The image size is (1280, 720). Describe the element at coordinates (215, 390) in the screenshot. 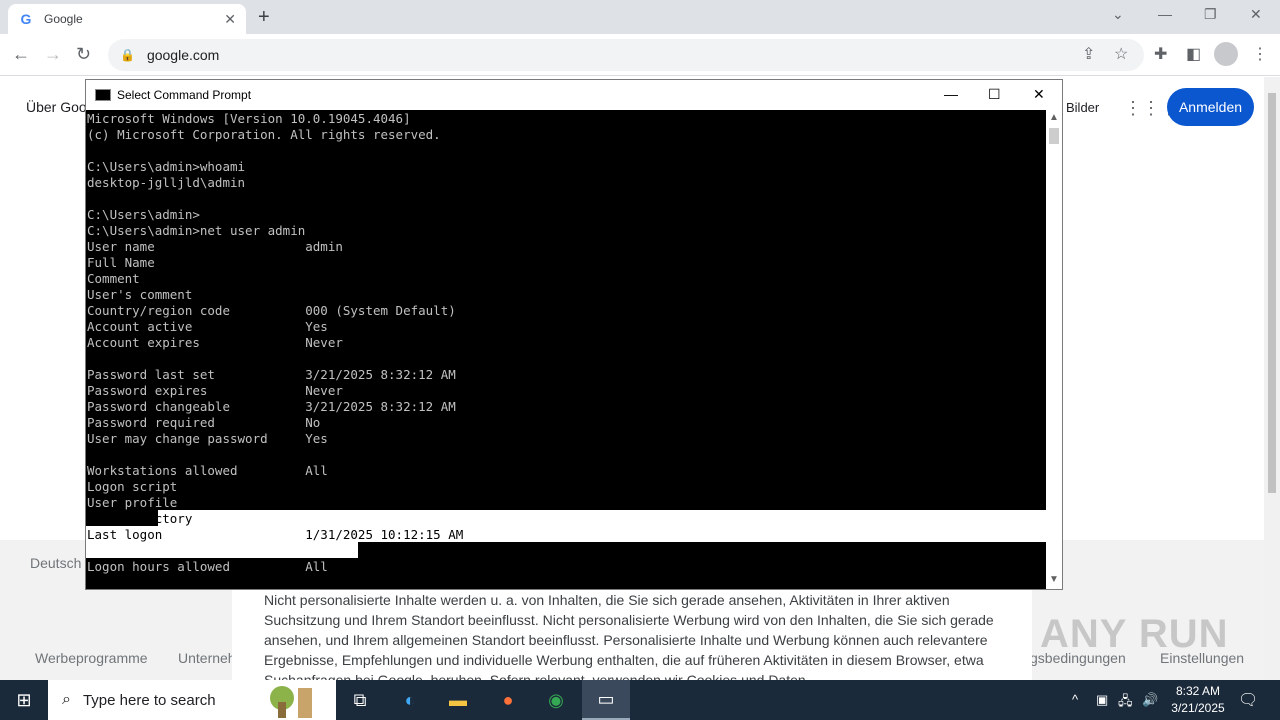

I see `cmd-output-line: Password expires Never` at that location.